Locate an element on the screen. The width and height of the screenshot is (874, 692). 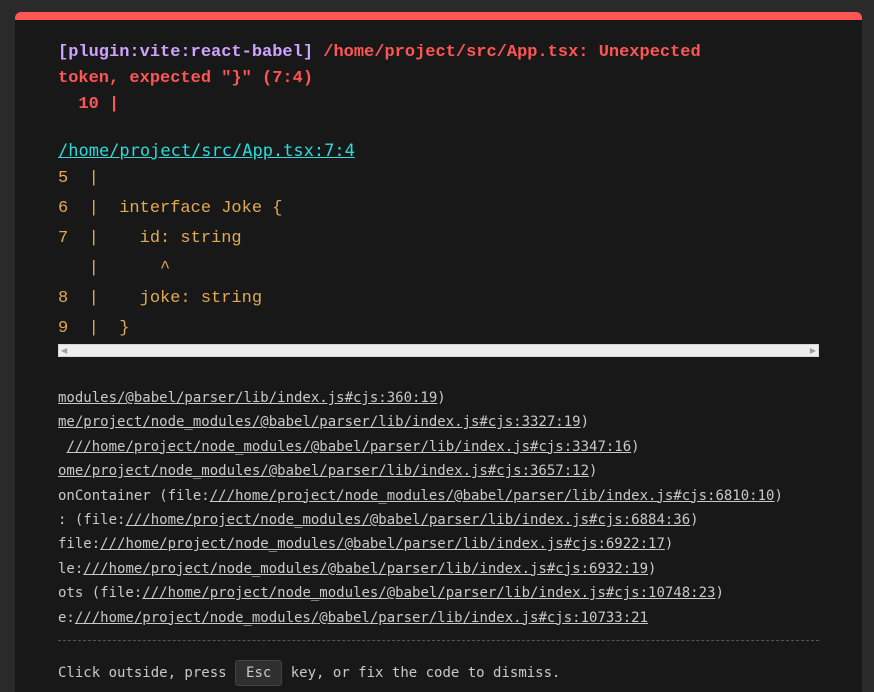
code-frame-line: 6 | interface Joke { is located at coordinates (170, 208).